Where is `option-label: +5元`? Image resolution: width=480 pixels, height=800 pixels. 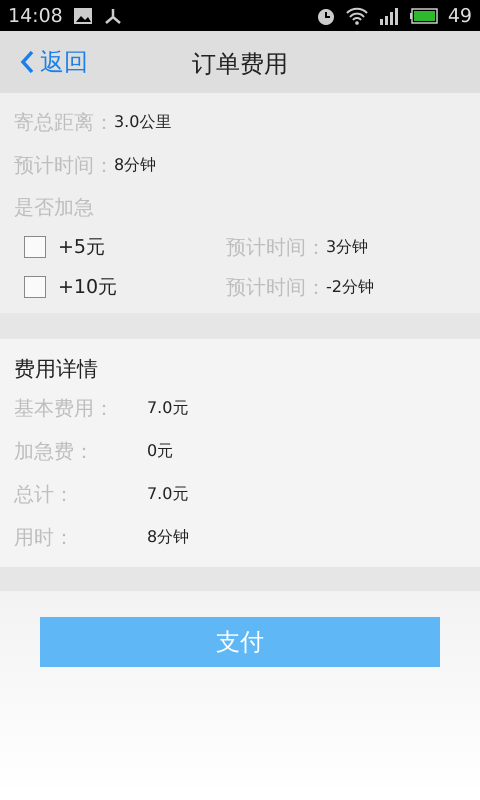 option-label: +5元 is located at coordinates (82, 247).